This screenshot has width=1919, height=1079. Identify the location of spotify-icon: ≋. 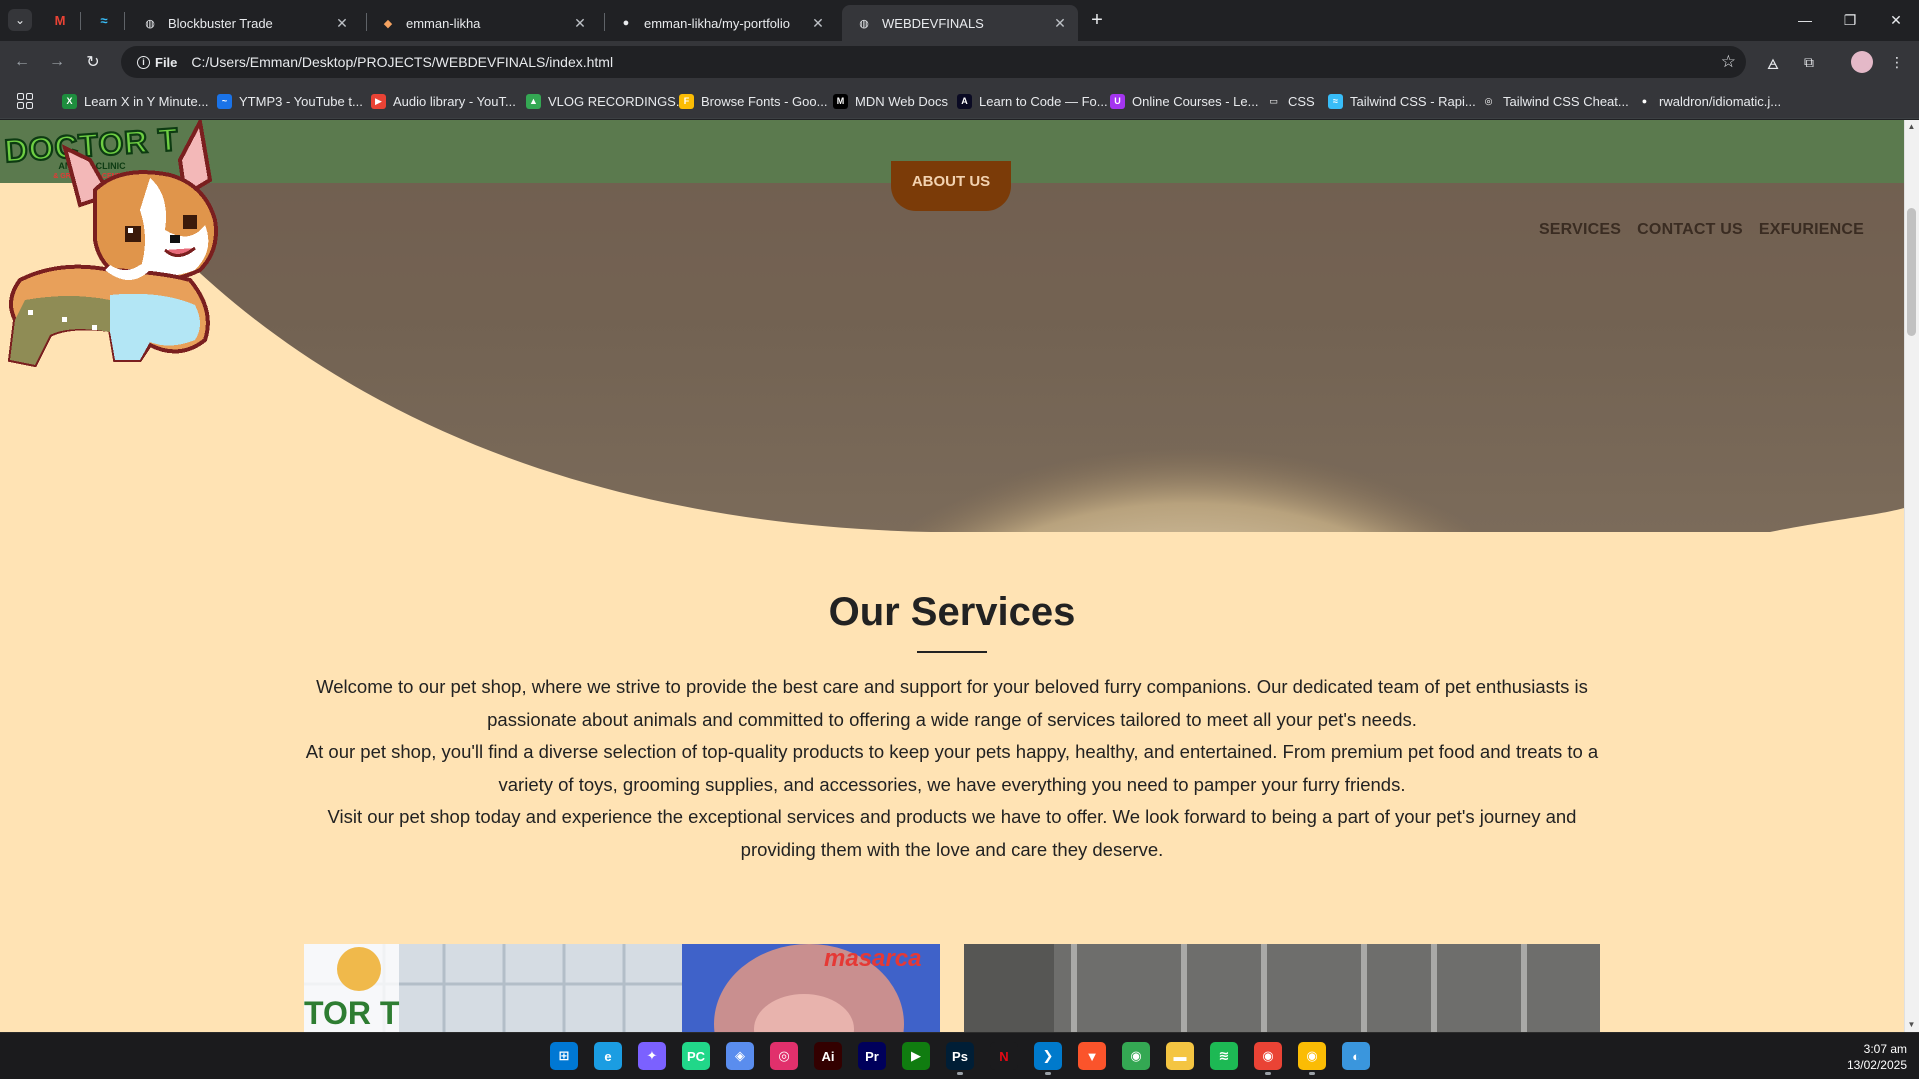
(1224, 1056).